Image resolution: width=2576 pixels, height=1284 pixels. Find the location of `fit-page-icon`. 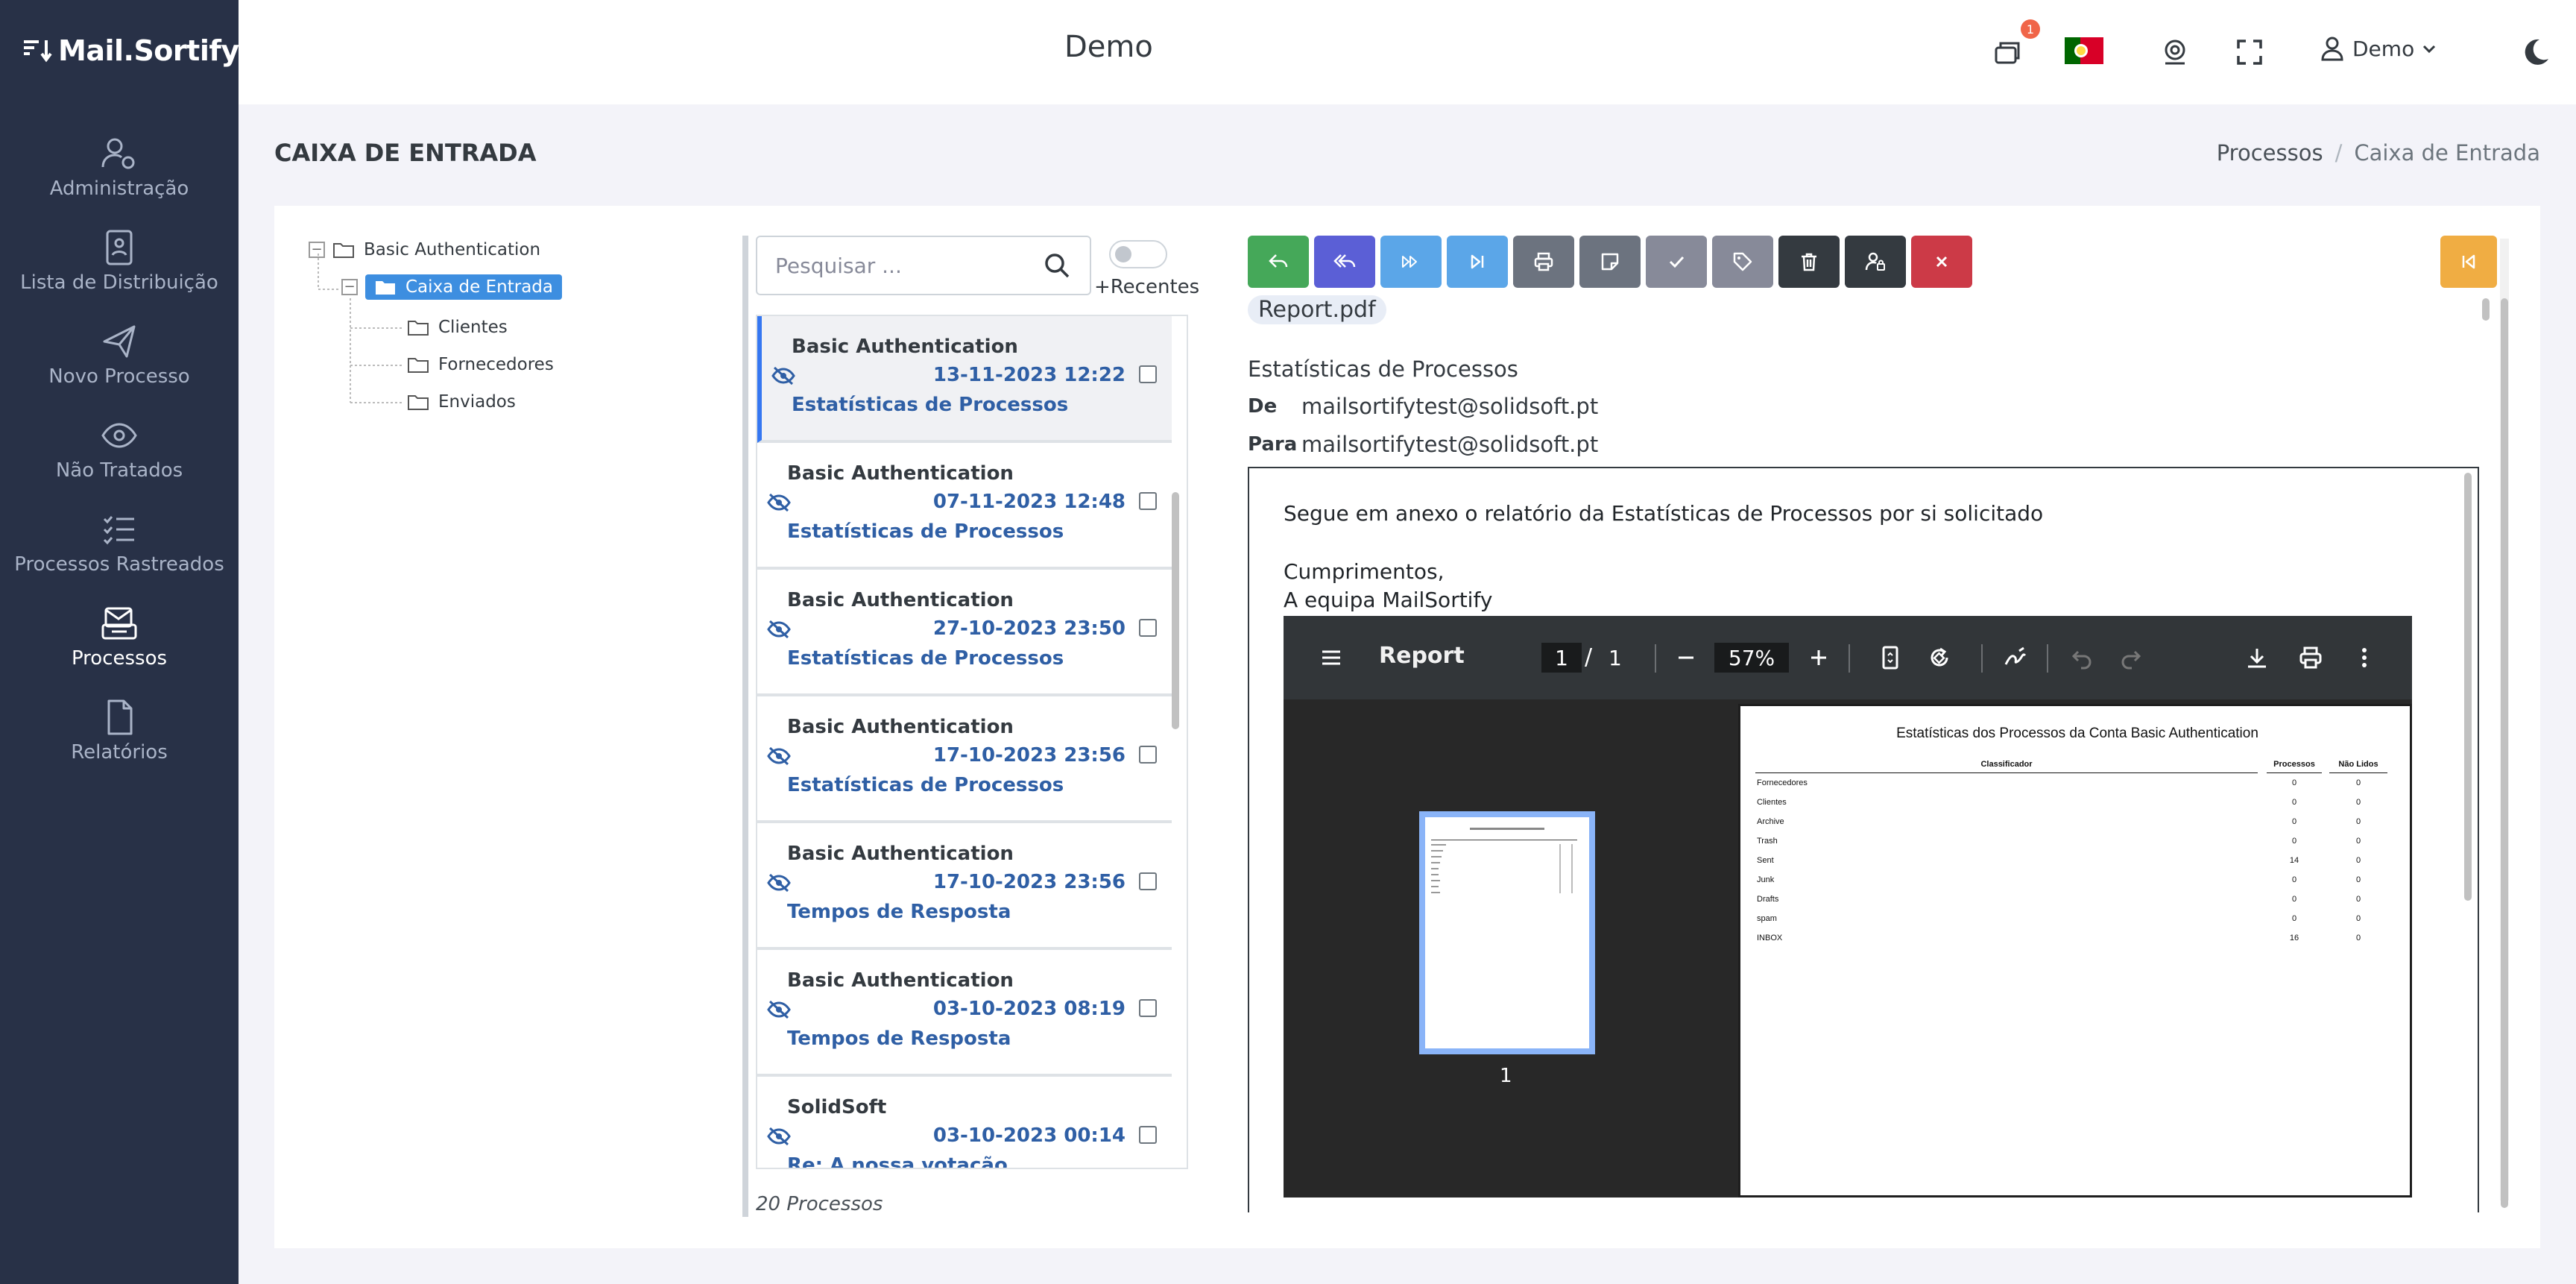

fit-page-icon is located at coordinates (1890, 658).